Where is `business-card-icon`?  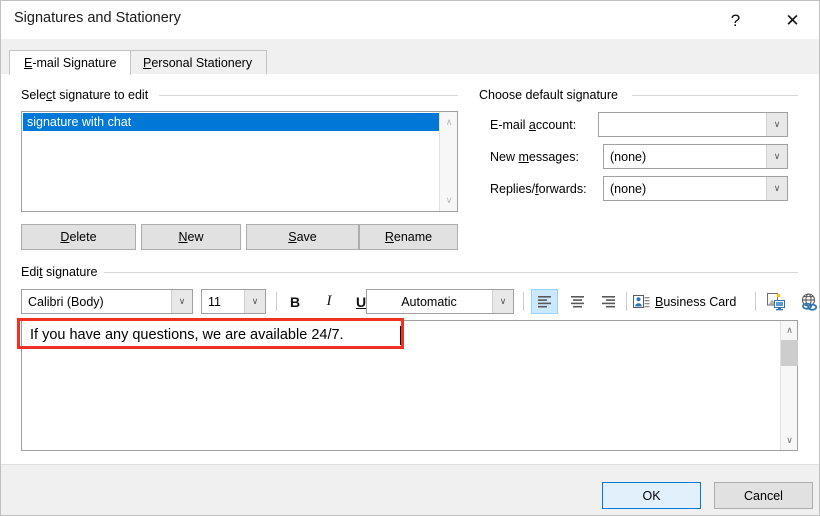
business-card-icon is located at coordinates (641, 301).